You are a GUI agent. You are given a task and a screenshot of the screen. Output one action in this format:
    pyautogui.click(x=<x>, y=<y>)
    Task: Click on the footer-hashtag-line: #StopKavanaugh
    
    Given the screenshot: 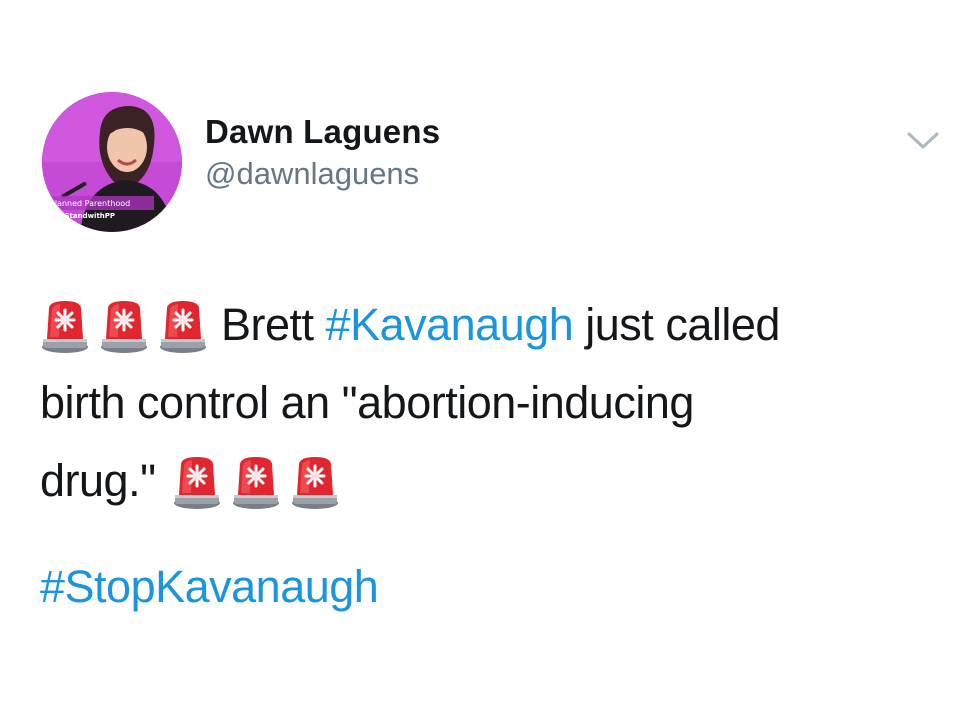 What is the action you would take?
    pyautogui.click(x=209, y=587)
    